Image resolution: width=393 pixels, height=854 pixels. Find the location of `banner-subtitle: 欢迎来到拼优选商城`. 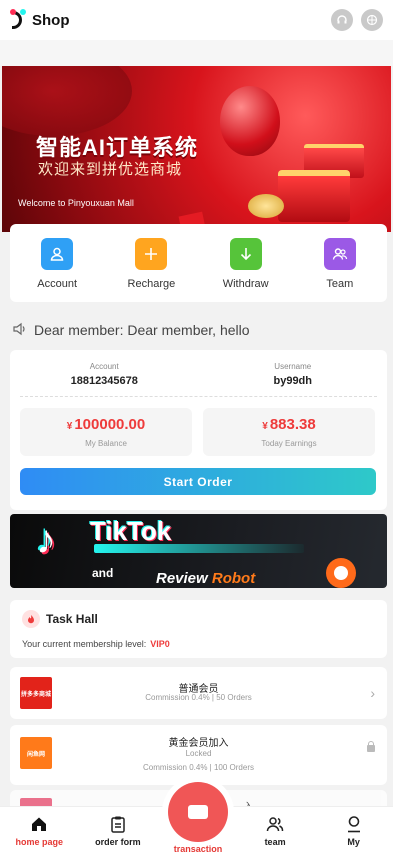

banner-subtitle: 欢迎来到拼优选商城 is located at coordinates (110, 169).